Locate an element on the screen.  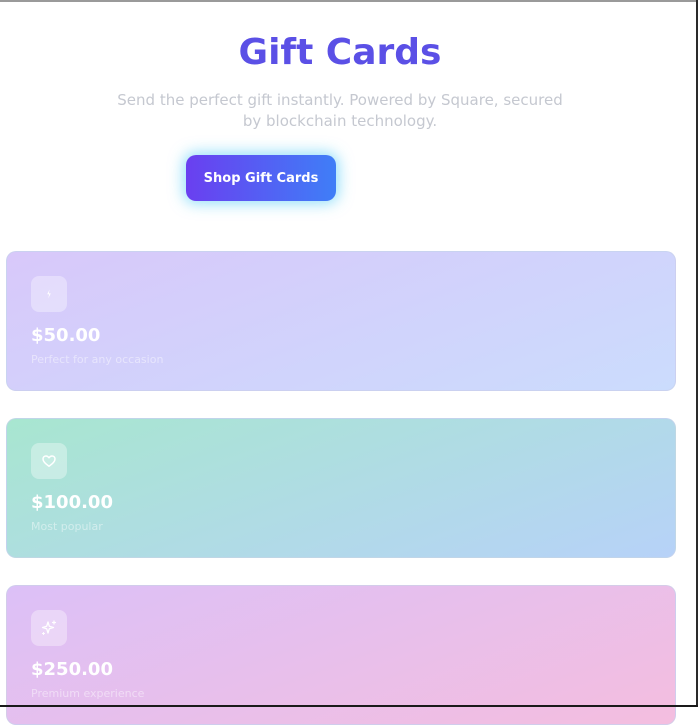
gift-card-description: Most popular is located at coordinates (67, 526).